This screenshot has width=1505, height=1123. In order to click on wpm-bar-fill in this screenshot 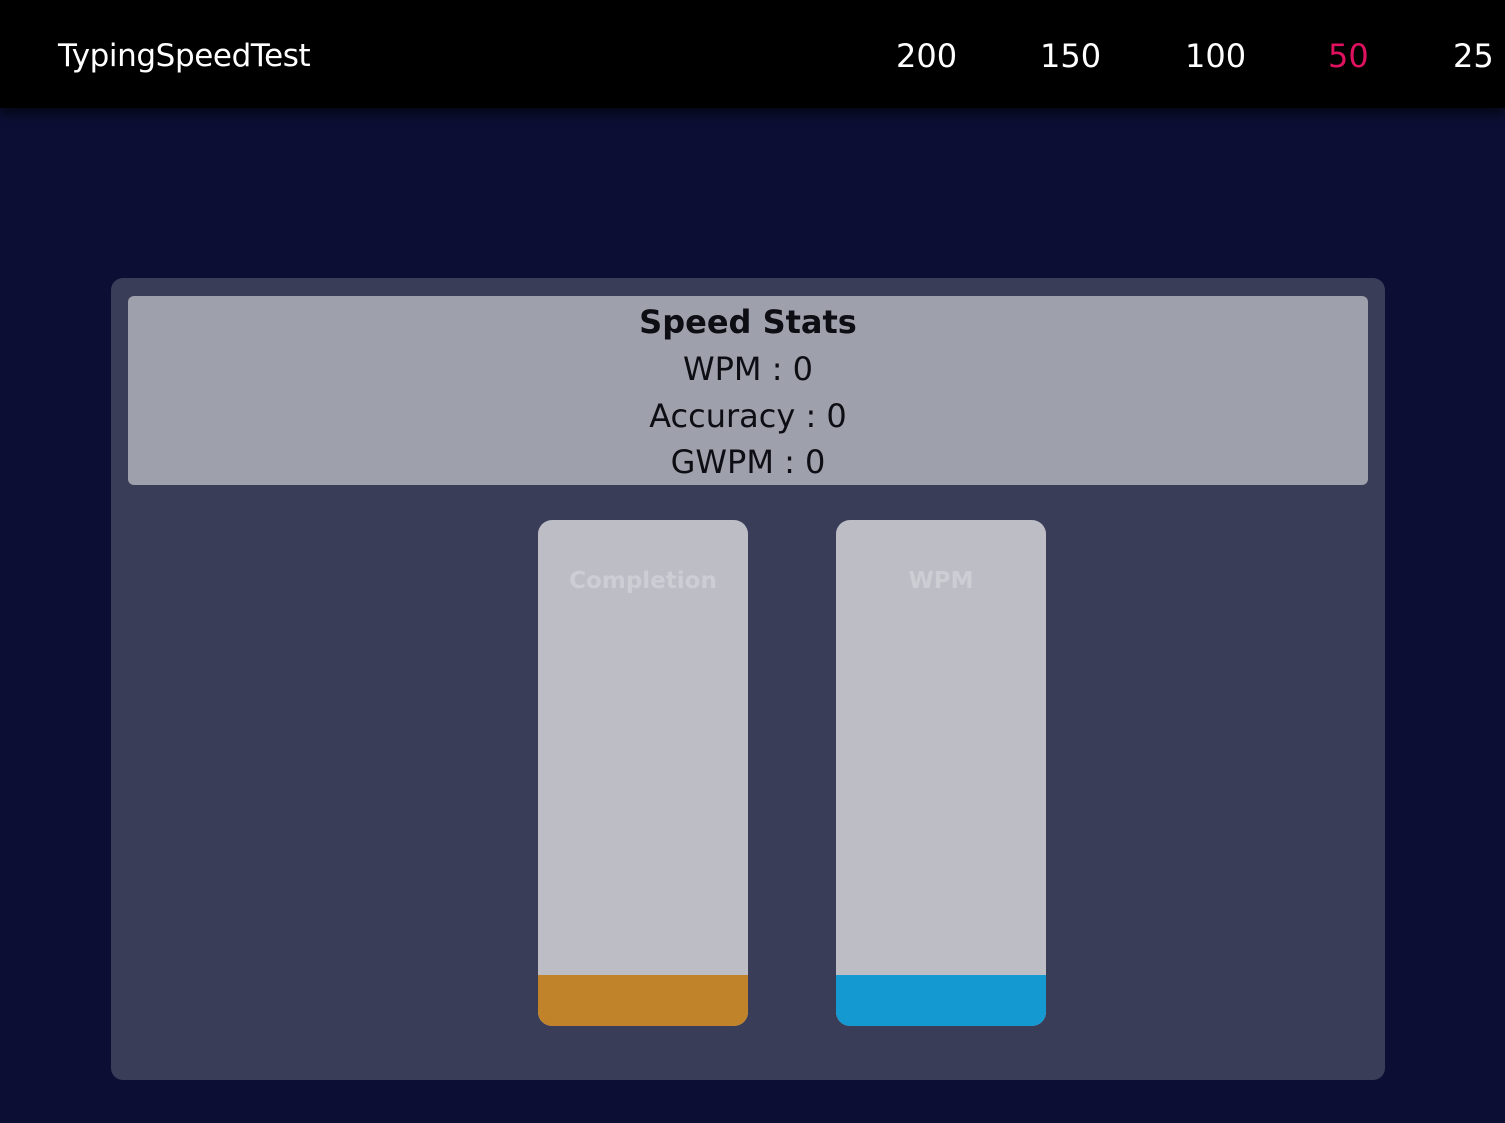, I will do `click(941, 1000)`.